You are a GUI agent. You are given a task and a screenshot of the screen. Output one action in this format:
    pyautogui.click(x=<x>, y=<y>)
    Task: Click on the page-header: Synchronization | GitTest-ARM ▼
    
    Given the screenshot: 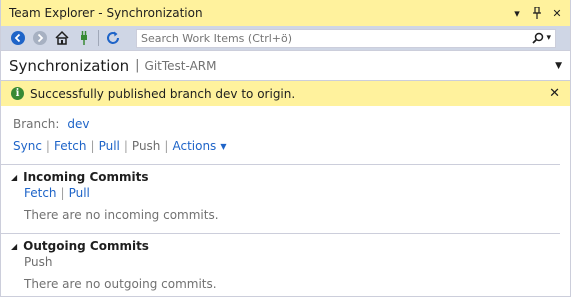 What is the action you would take?
    pyautogui.click(x=285, y=66)
    